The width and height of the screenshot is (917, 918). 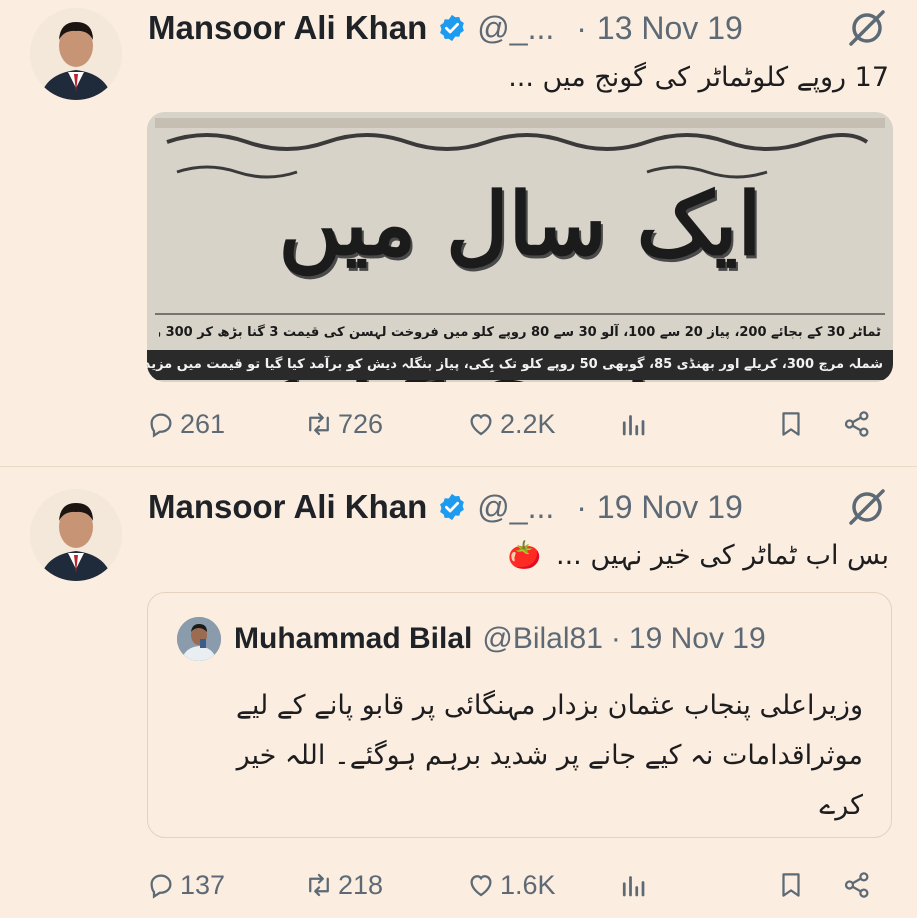 I want to click on like-button: 2.2K, so click(x=511, y=424).